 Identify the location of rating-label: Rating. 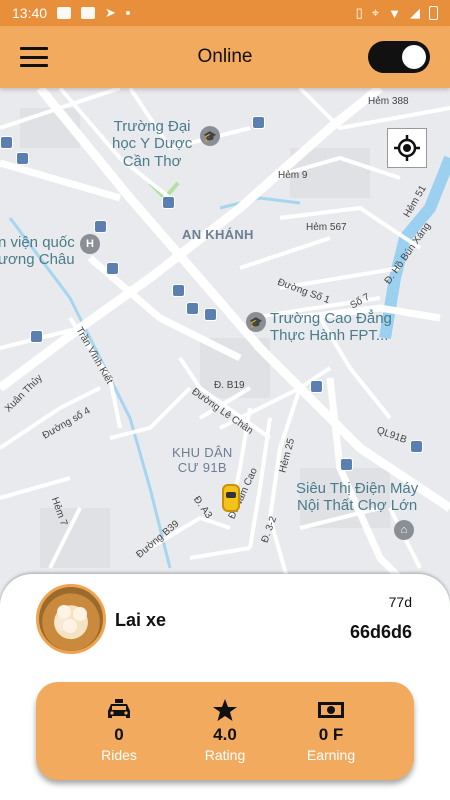
(225, 755).